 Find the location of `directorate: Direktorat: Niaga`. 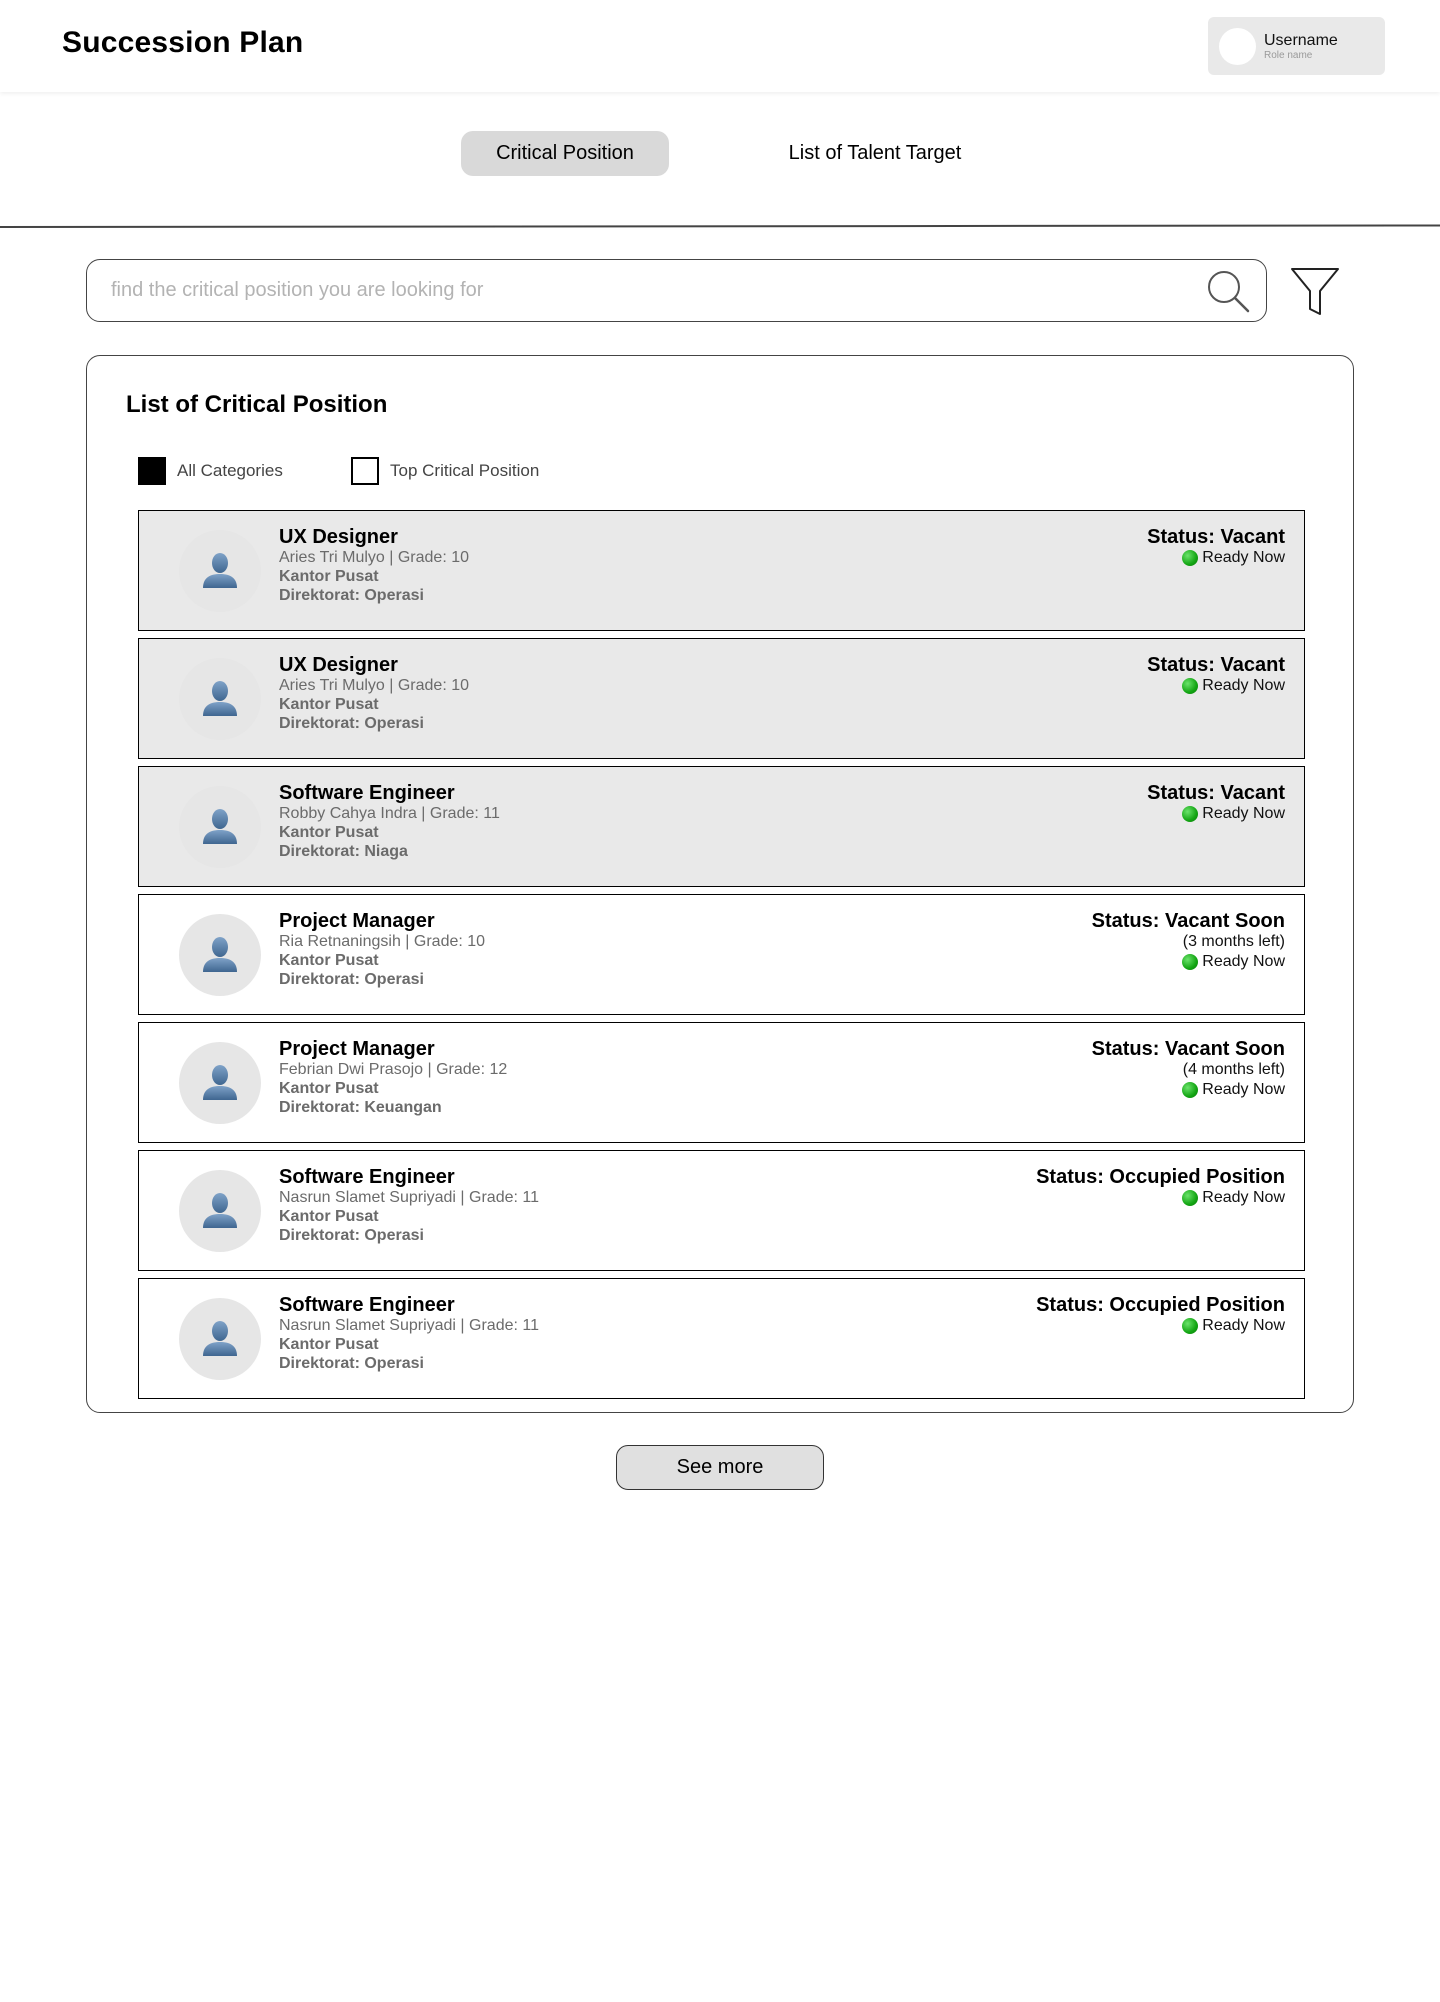

directorate: Direktorat: Niaga is located at coordinates (343, 851).